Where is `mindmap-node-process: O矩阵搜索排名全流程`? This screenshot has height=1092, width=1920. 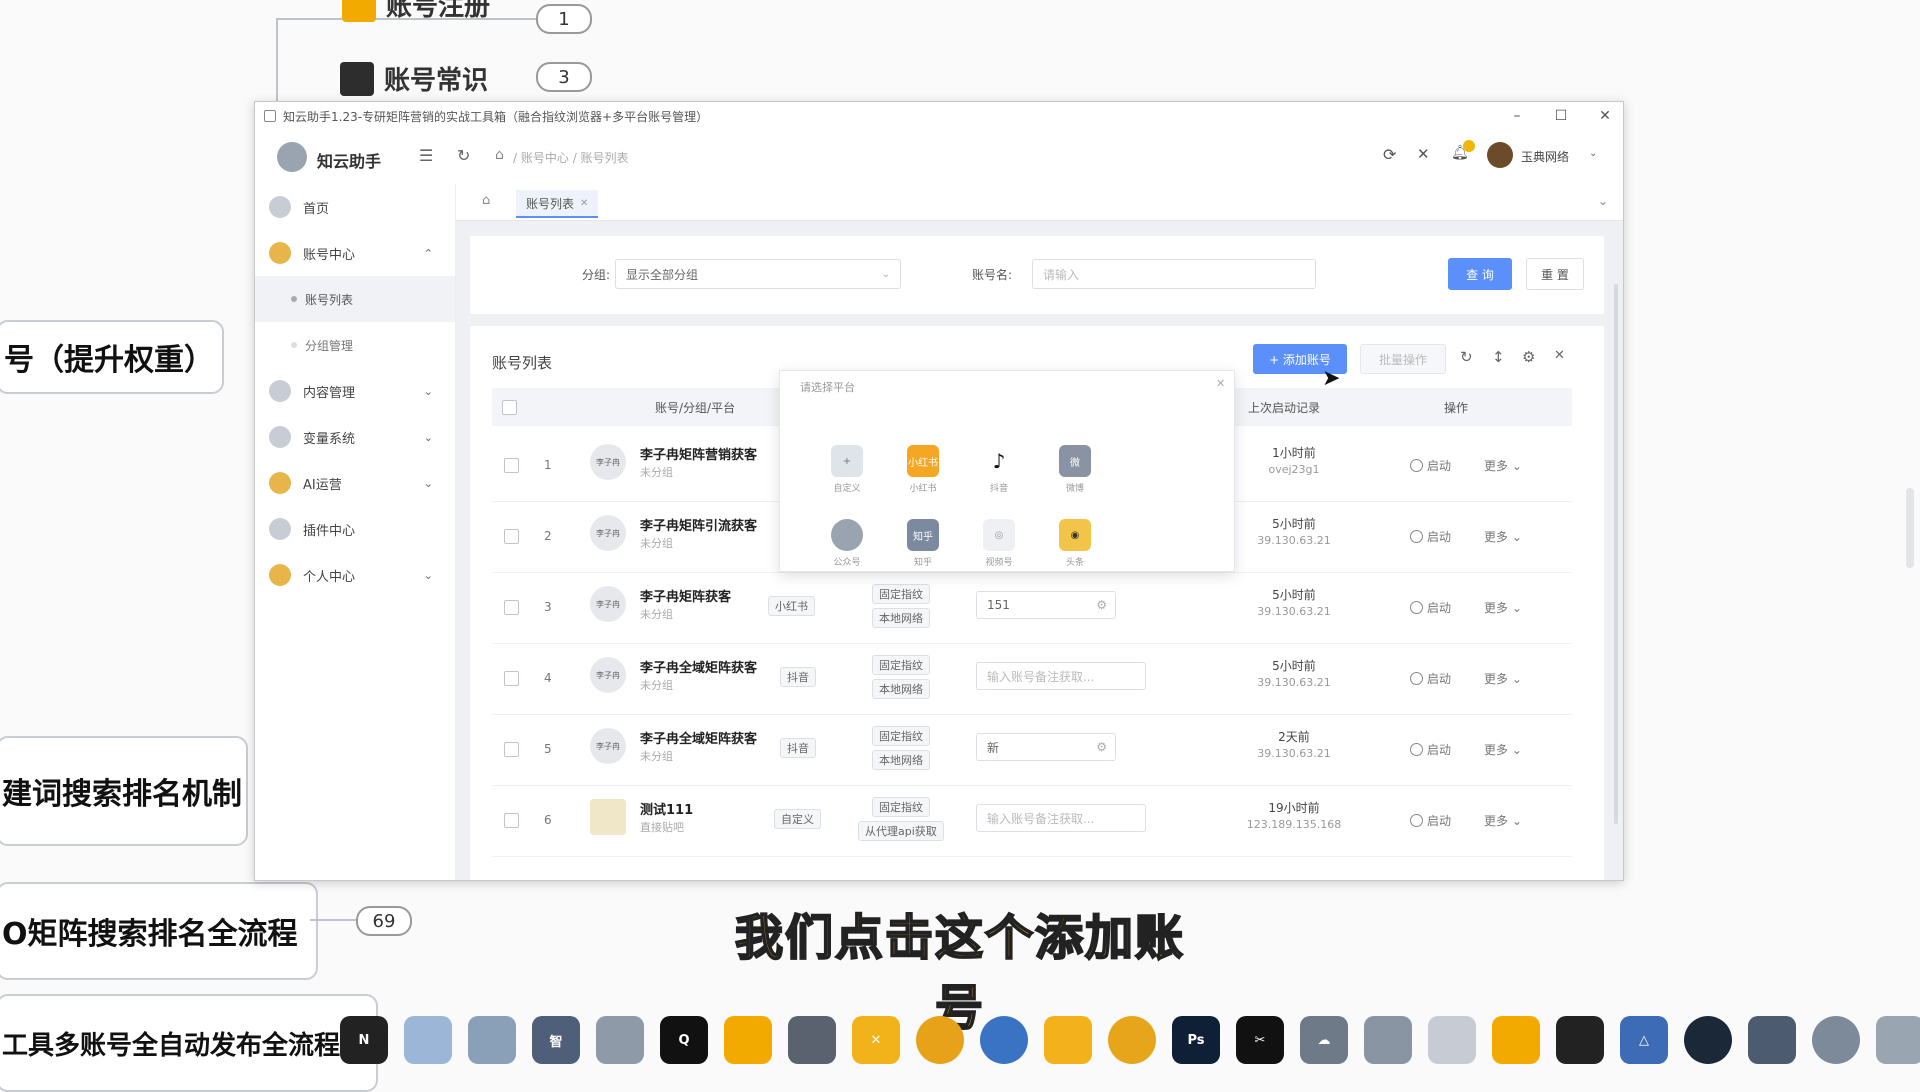 mindmap-node-process: O矩阵搜索排名全流程 is located at coordinates (159, 931).